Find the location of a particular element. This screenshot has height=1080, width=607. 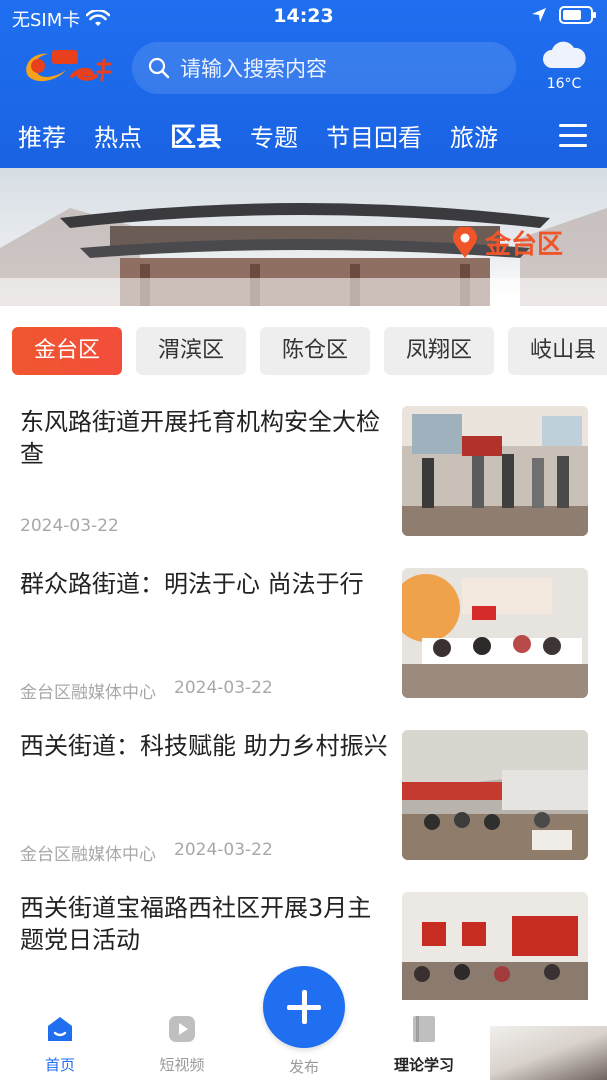

home-icon is located at coordinates (60, 1029).